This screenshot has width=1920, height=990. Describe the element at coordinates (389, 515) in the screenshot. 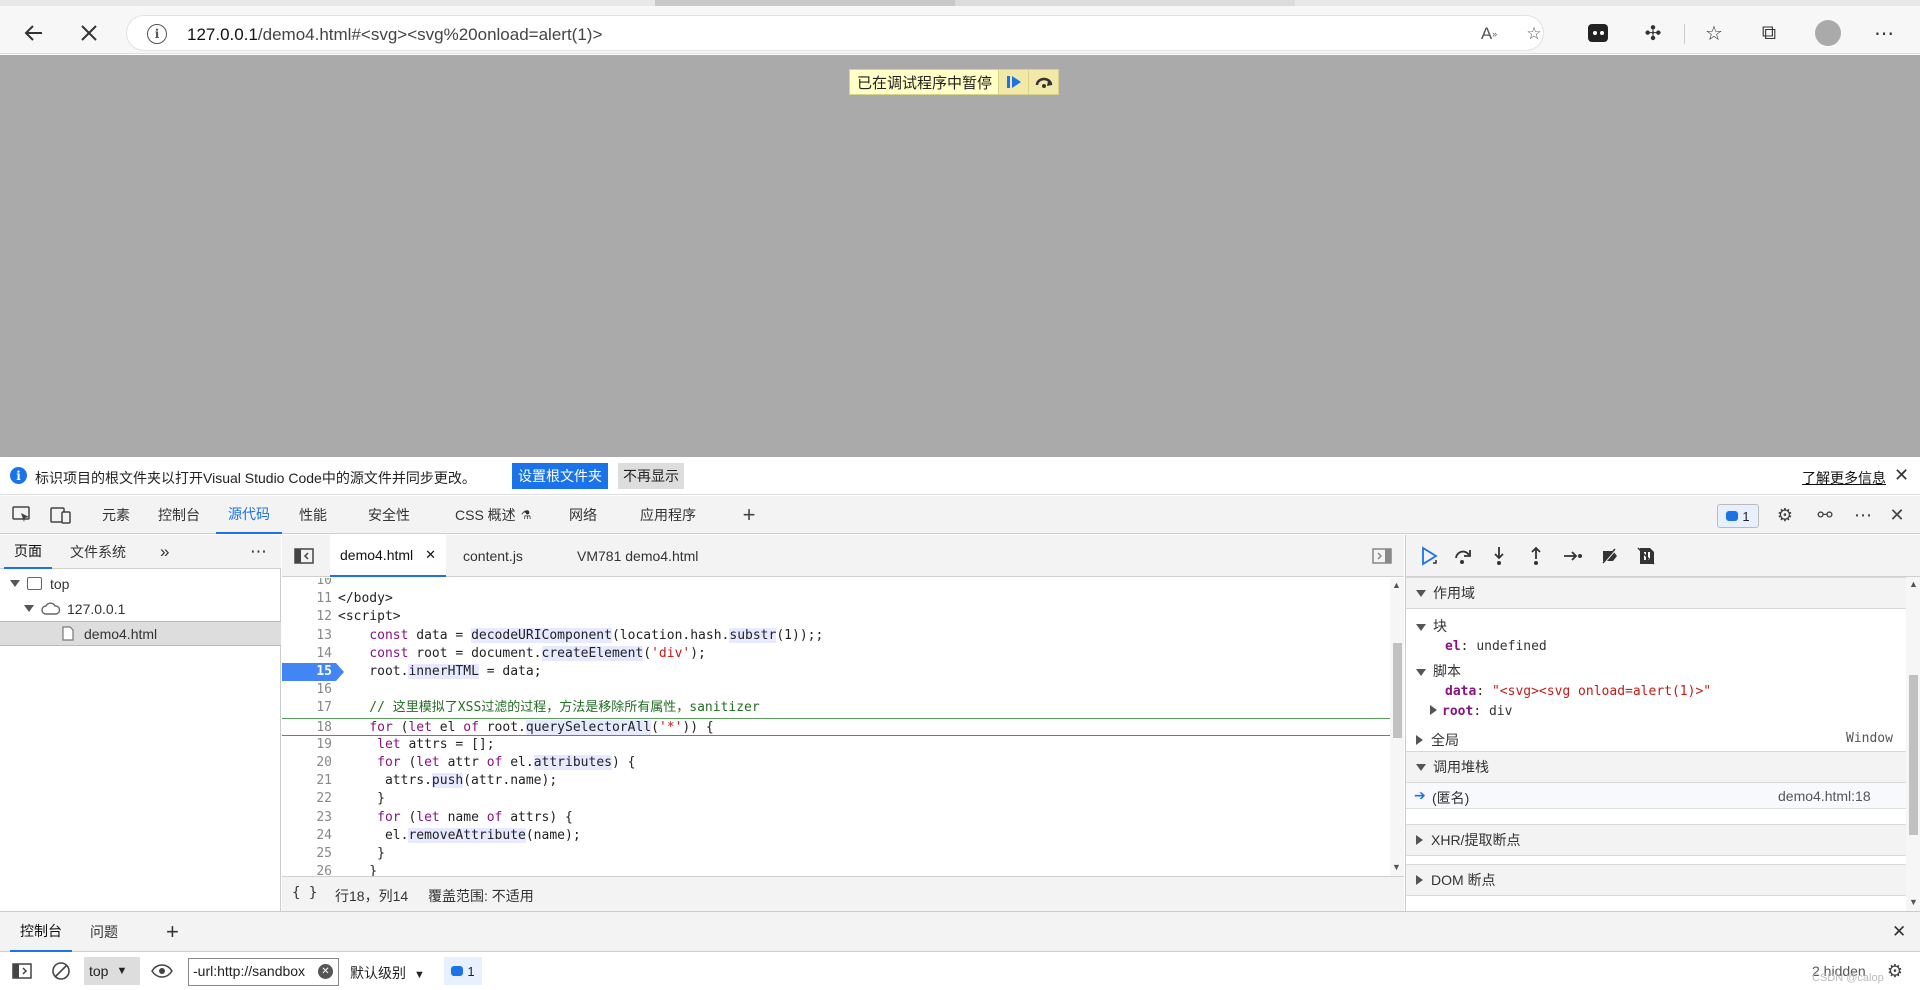

I see `tab-security: 安全性` at that location.